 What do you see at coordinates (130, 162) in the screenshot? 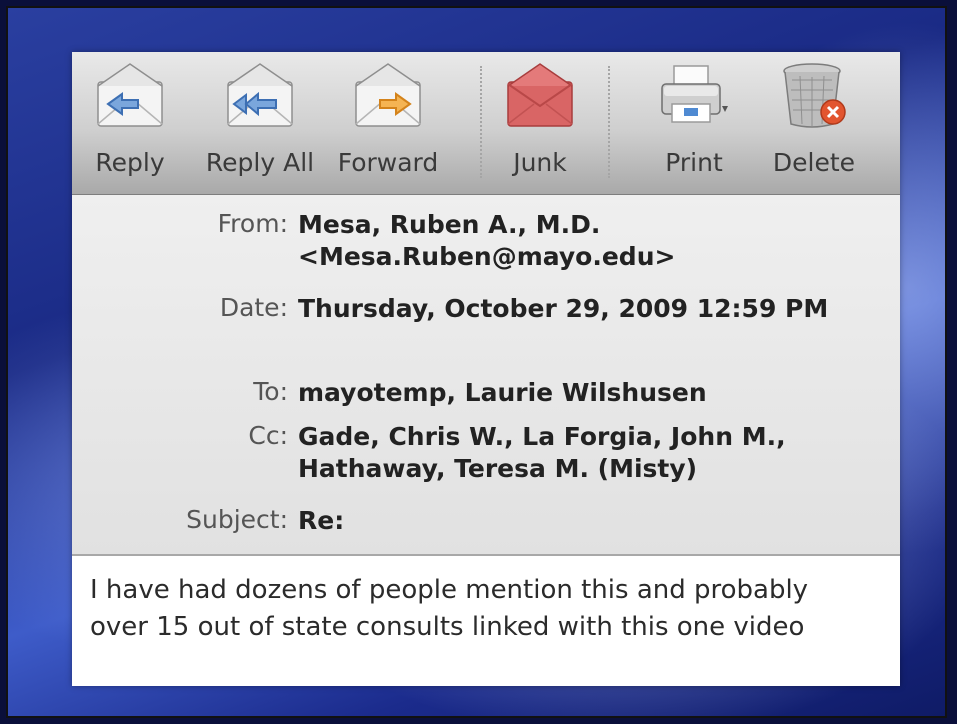
I see `reply-label: Reply` at bounding box center [130, 162].